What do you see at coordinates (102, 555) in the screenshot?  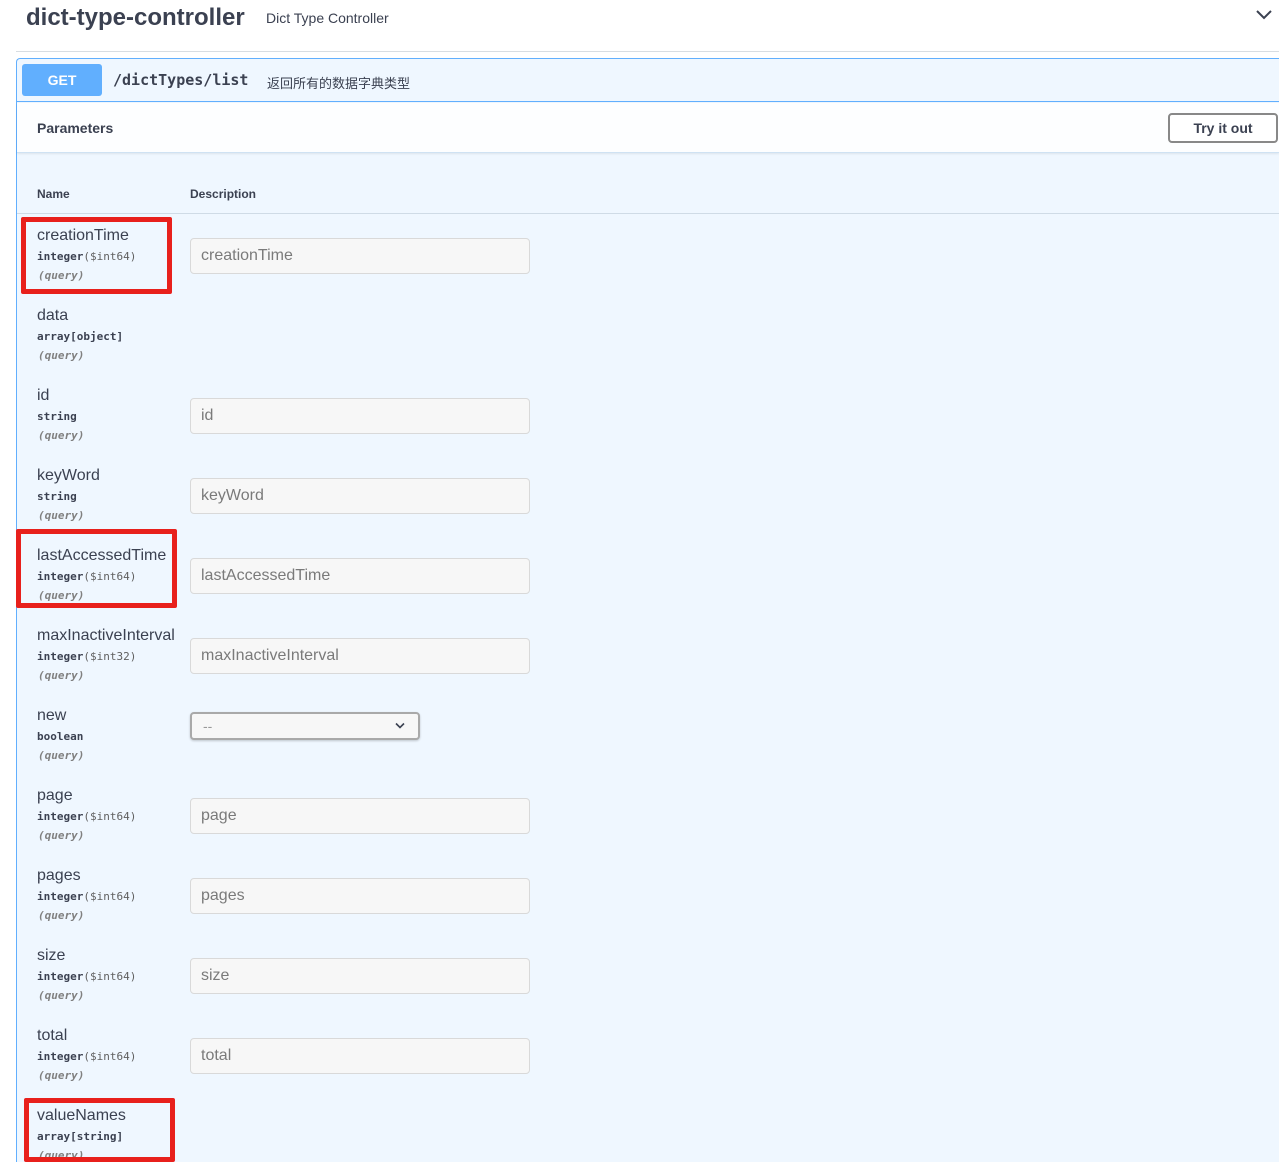 I see `parameter-name: lastAccessedTime` at bounding box center [102, 555].